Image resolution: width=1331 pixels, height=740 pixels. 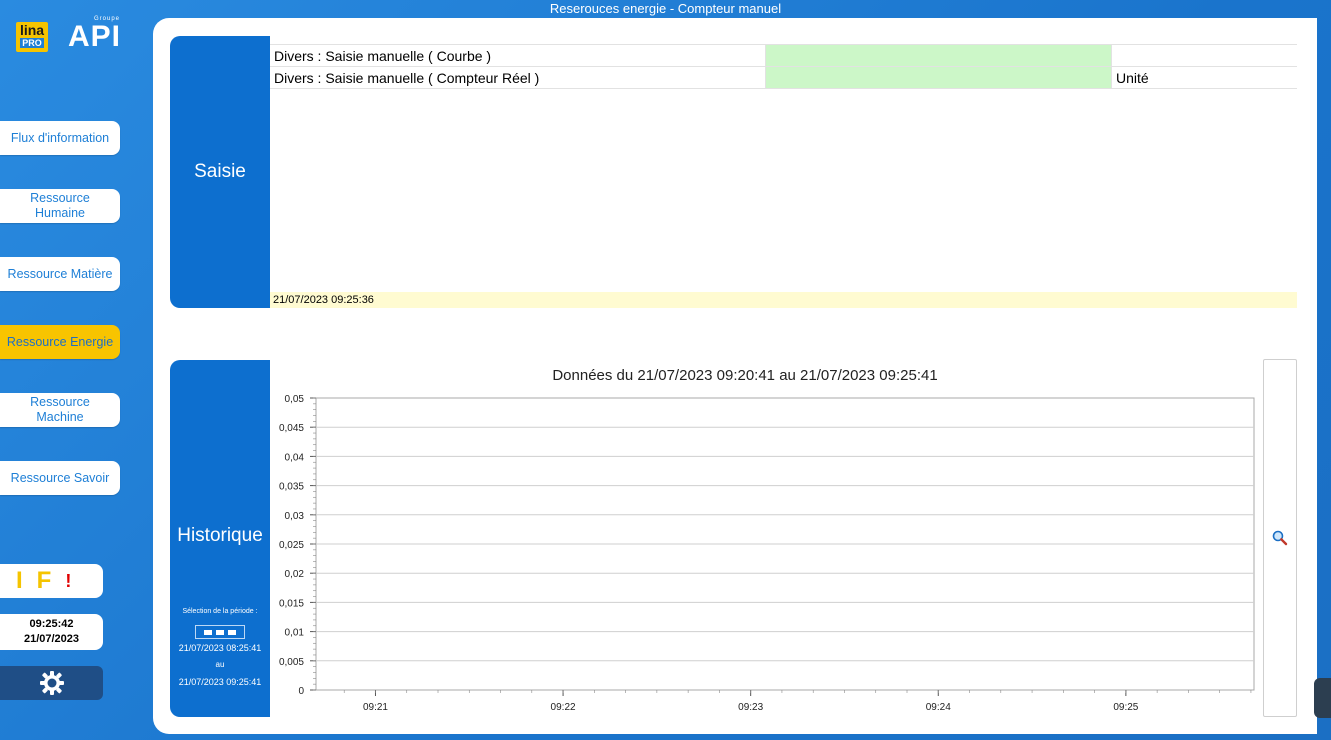 I want to click on nav-ressource-humaine: Ressource Humaine, so click(x=60, y=206).